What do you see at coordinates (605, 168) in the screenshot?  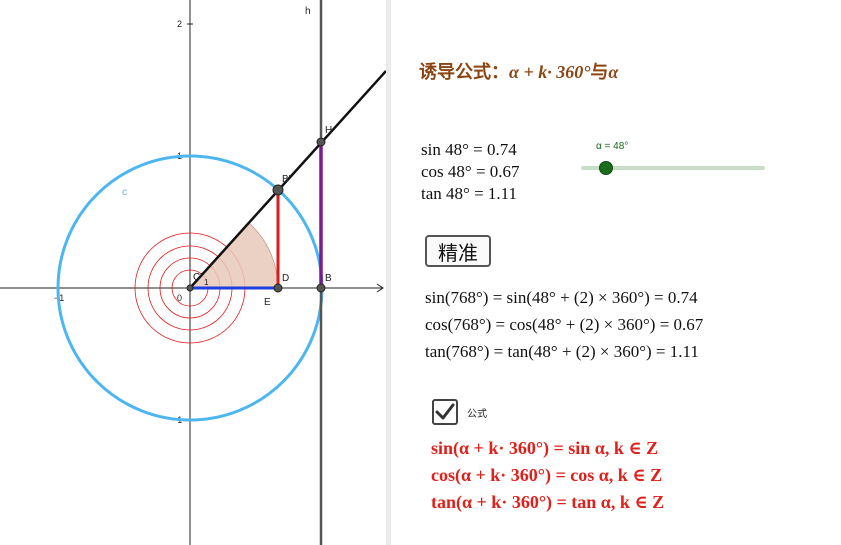 I see `alpha-slider-handle` at bounding box center [605, 168].